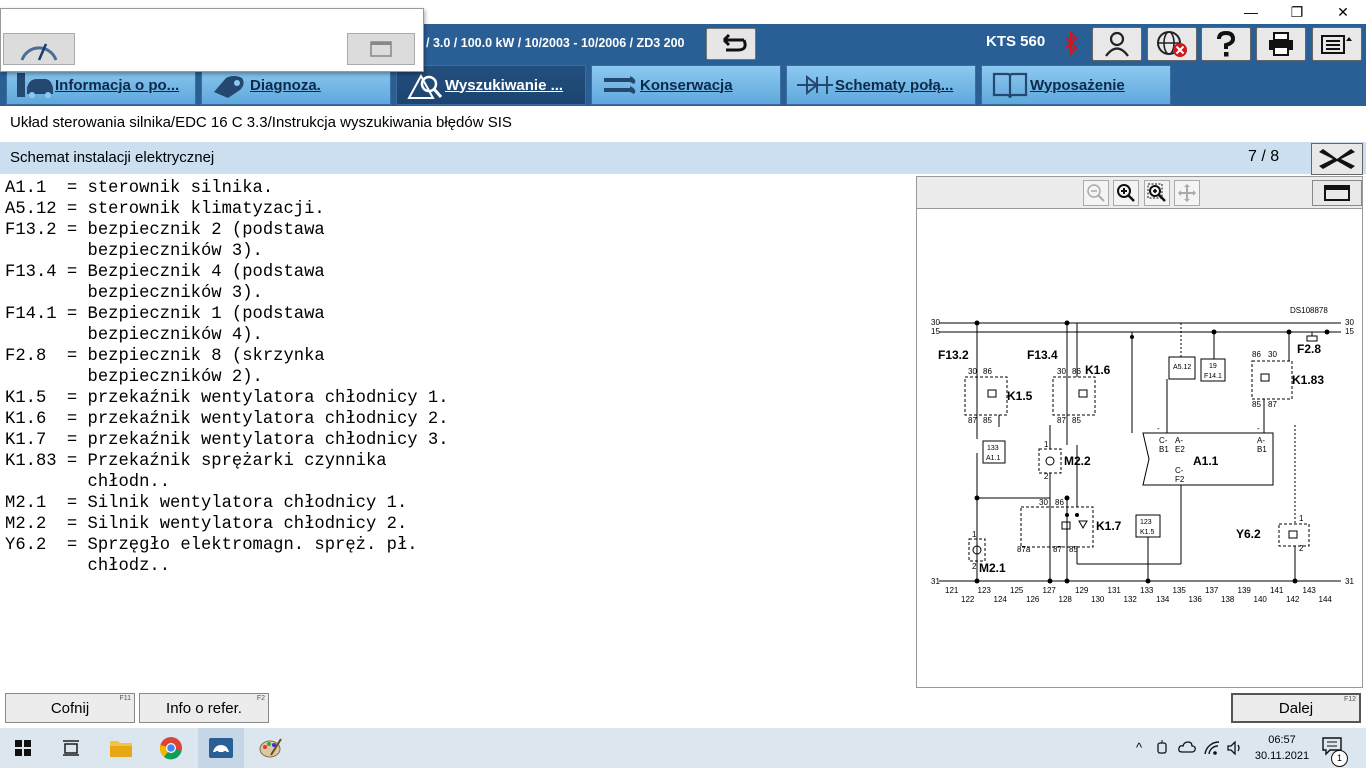  I want to click on onedrive-icon, so click(1187, 748).